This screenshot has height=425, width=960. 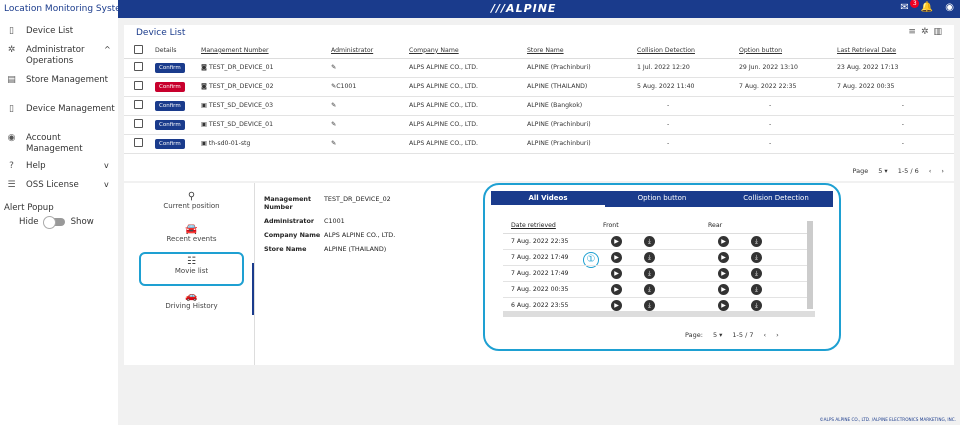 What do you see at coordinates (468, 125) in the screenshot?
I see `company-name: ALPS ALPINE CO., LTD.` at bounding box center [468, 125].